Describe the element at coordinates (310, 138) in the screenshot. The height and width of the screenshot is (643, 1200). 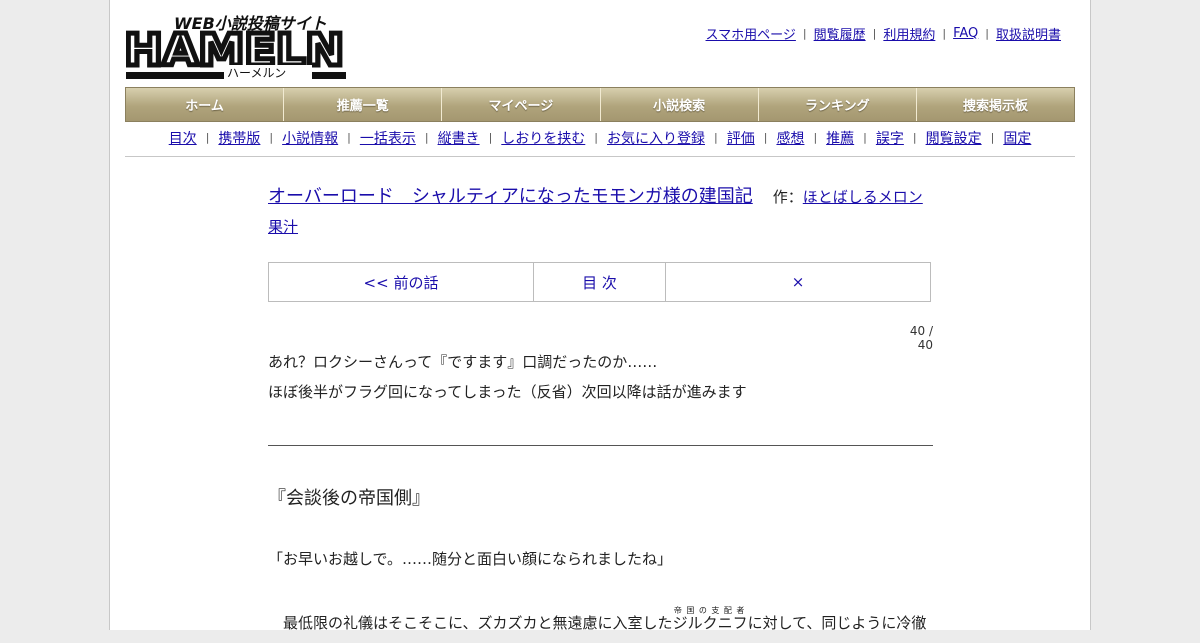
I see `subnav-novel-info: 小説情報` at that location.